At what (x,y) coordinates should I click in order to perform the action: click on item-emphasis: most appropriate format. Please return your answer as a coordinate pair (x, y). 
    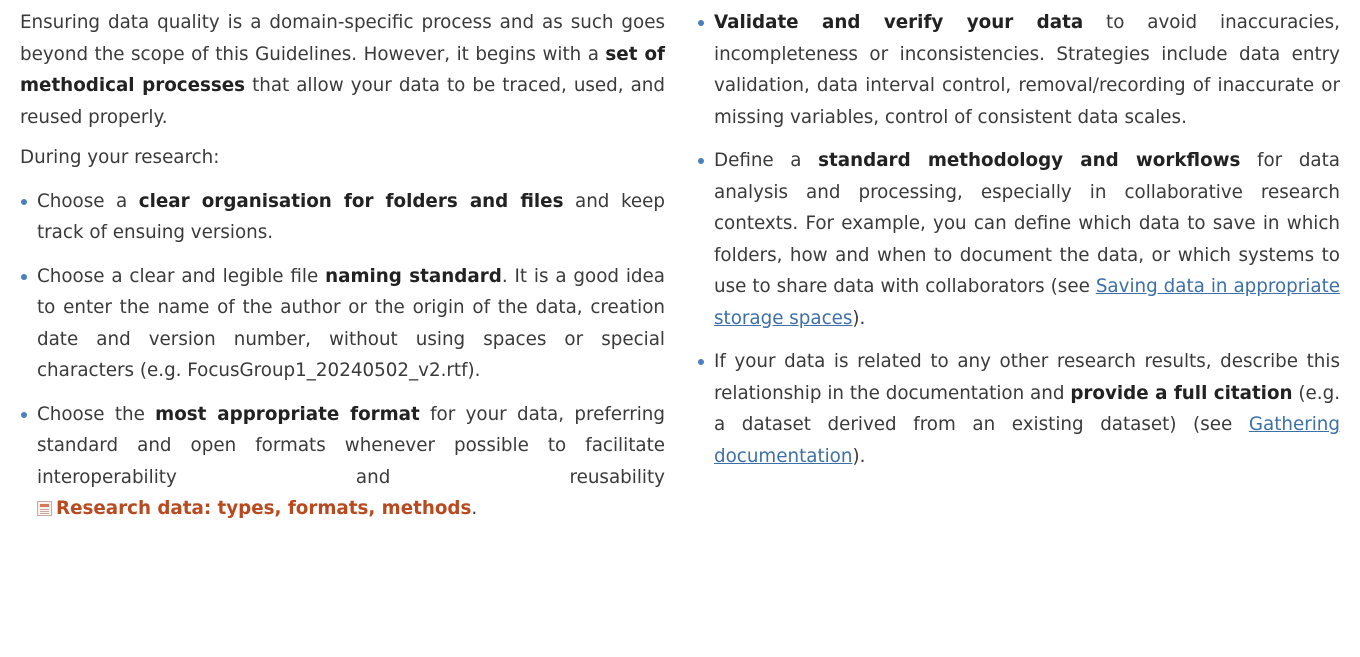
    Looking at the image, I should click on (287, 414).